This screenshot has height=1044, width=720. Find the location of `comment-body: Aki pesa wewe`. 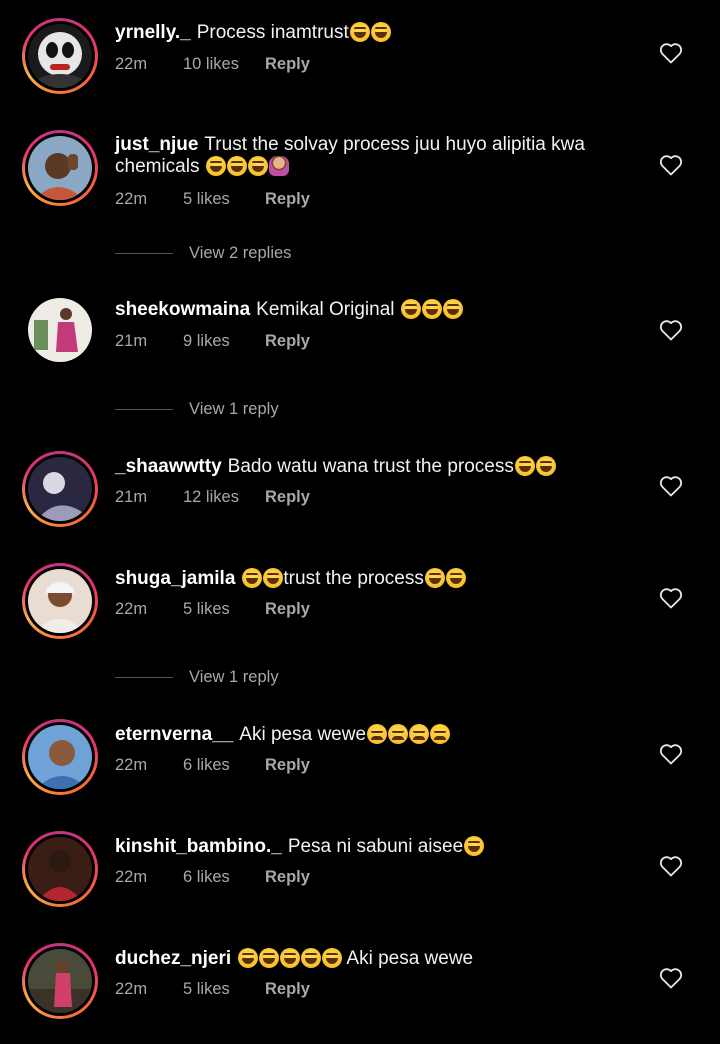

comment-body: Aki pesa wewe is located at coordinates (410, 958).